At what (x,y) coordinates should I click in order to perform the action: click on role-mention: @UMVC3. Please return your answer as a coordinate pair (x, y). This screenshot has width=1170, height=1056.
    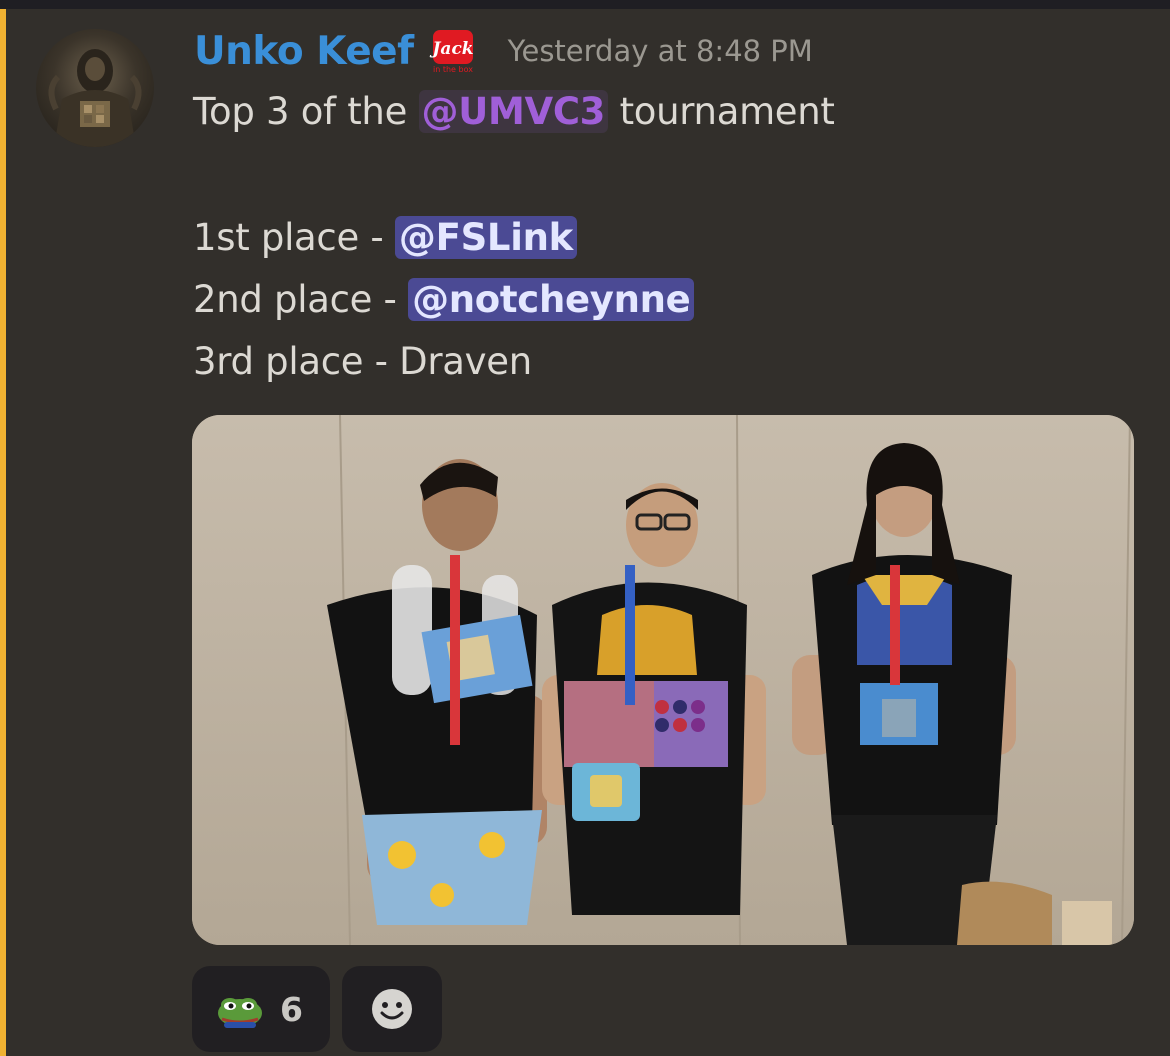
    Looking at the image, I should click on (513, 111).